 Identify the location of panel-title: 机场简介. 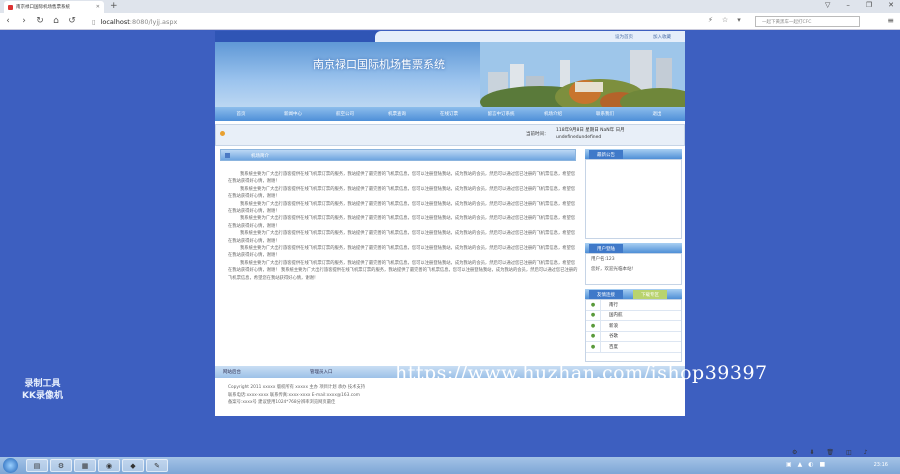
(260, 156).